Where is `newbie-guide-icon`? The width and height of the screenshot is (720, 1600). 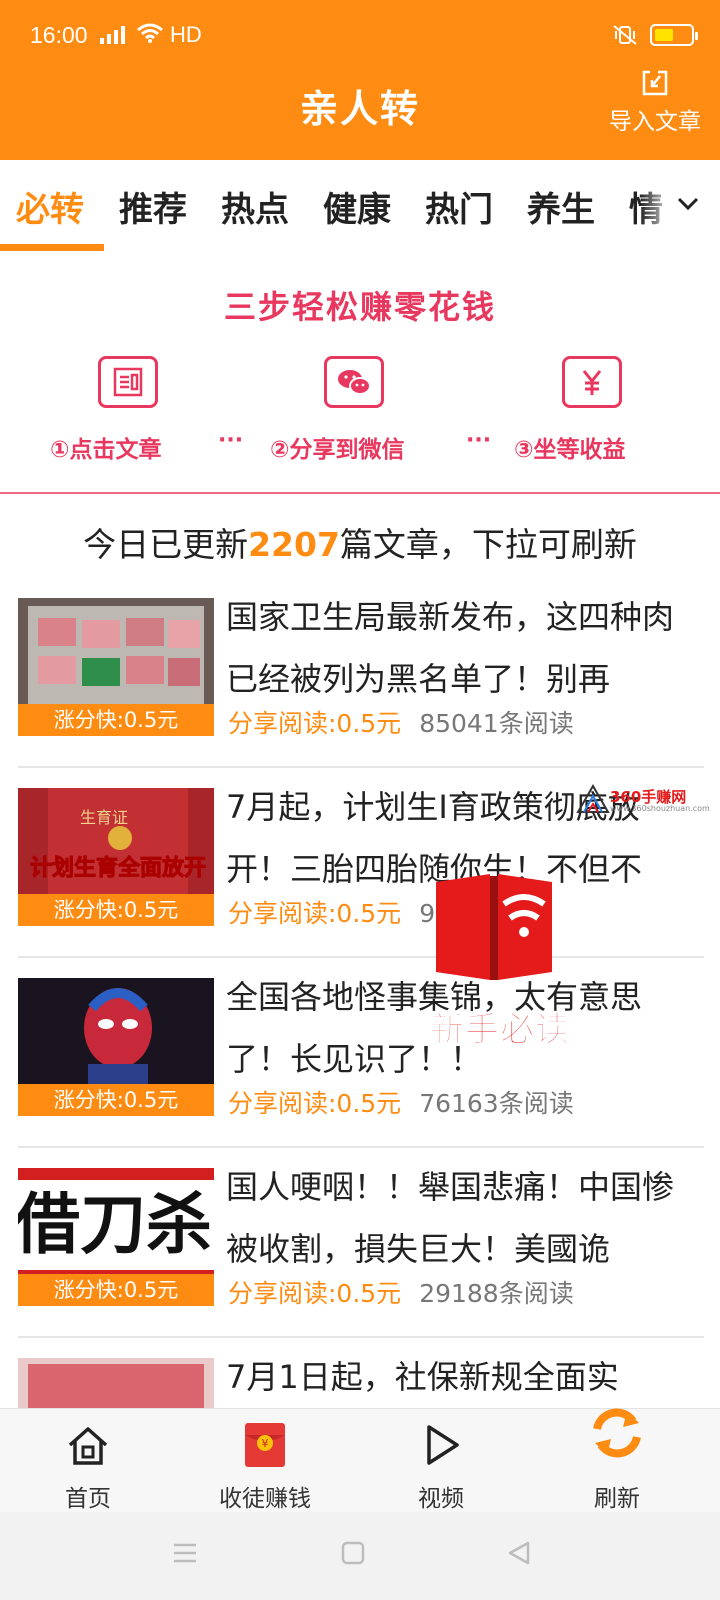
newbie-guide-icon is located at coordinates (494, 930).